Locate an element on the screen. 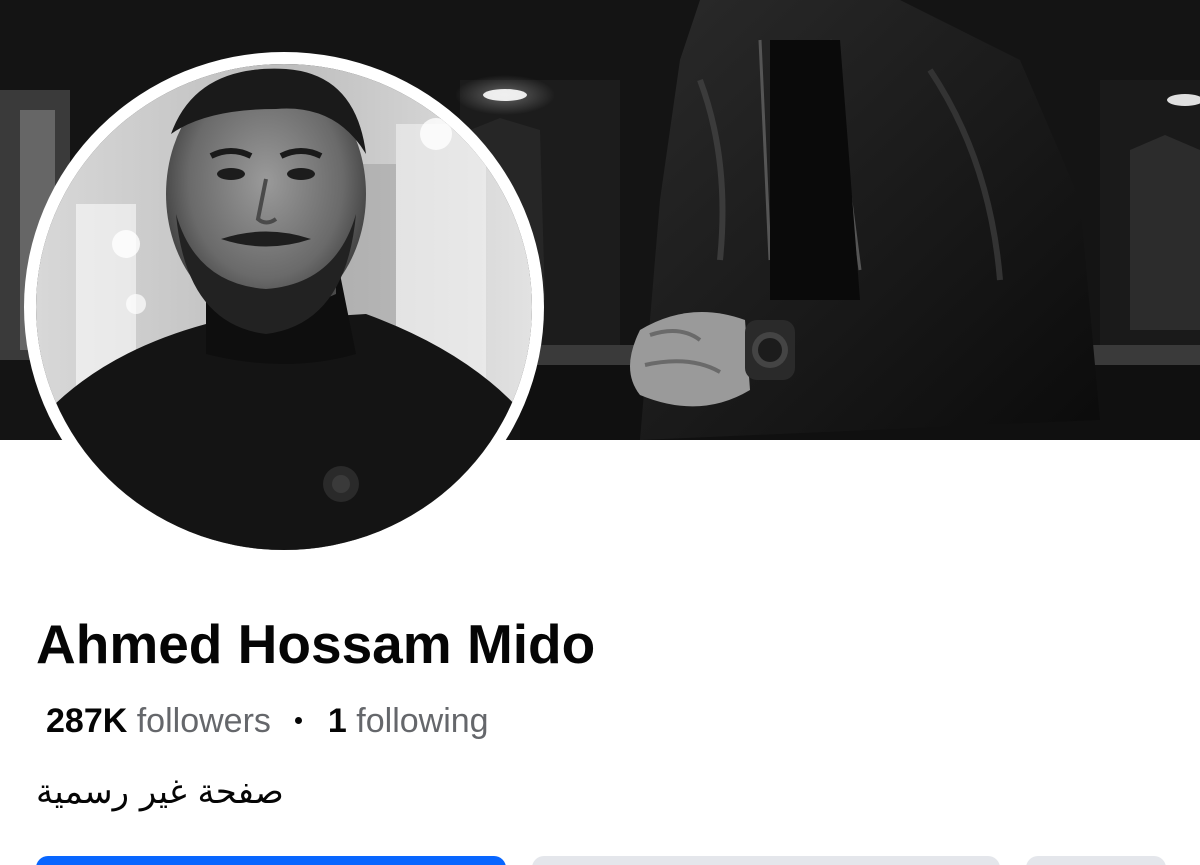 This screenshot has width=1200, height=865. followers-count: 287K is located at coordinates (87, 721).